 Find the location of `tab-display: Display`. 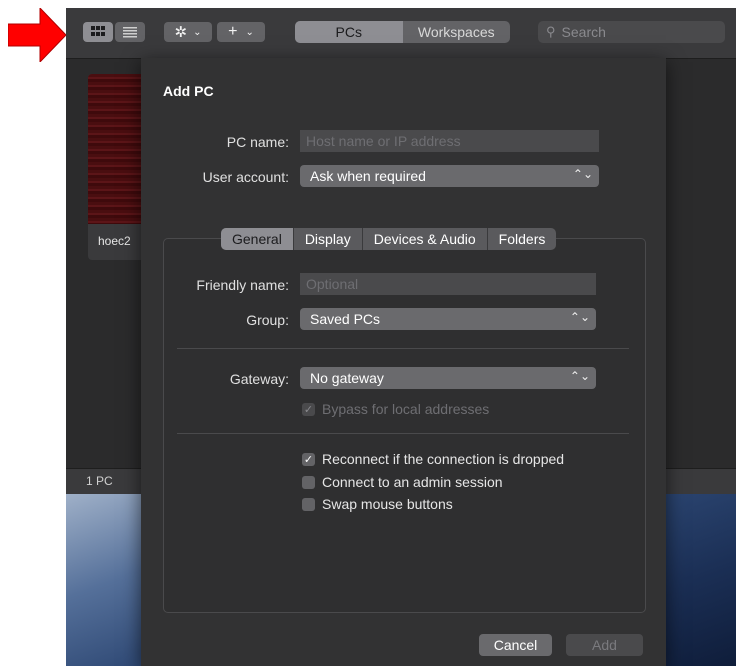

tab-display: Display is located at coordinates (328, 239).